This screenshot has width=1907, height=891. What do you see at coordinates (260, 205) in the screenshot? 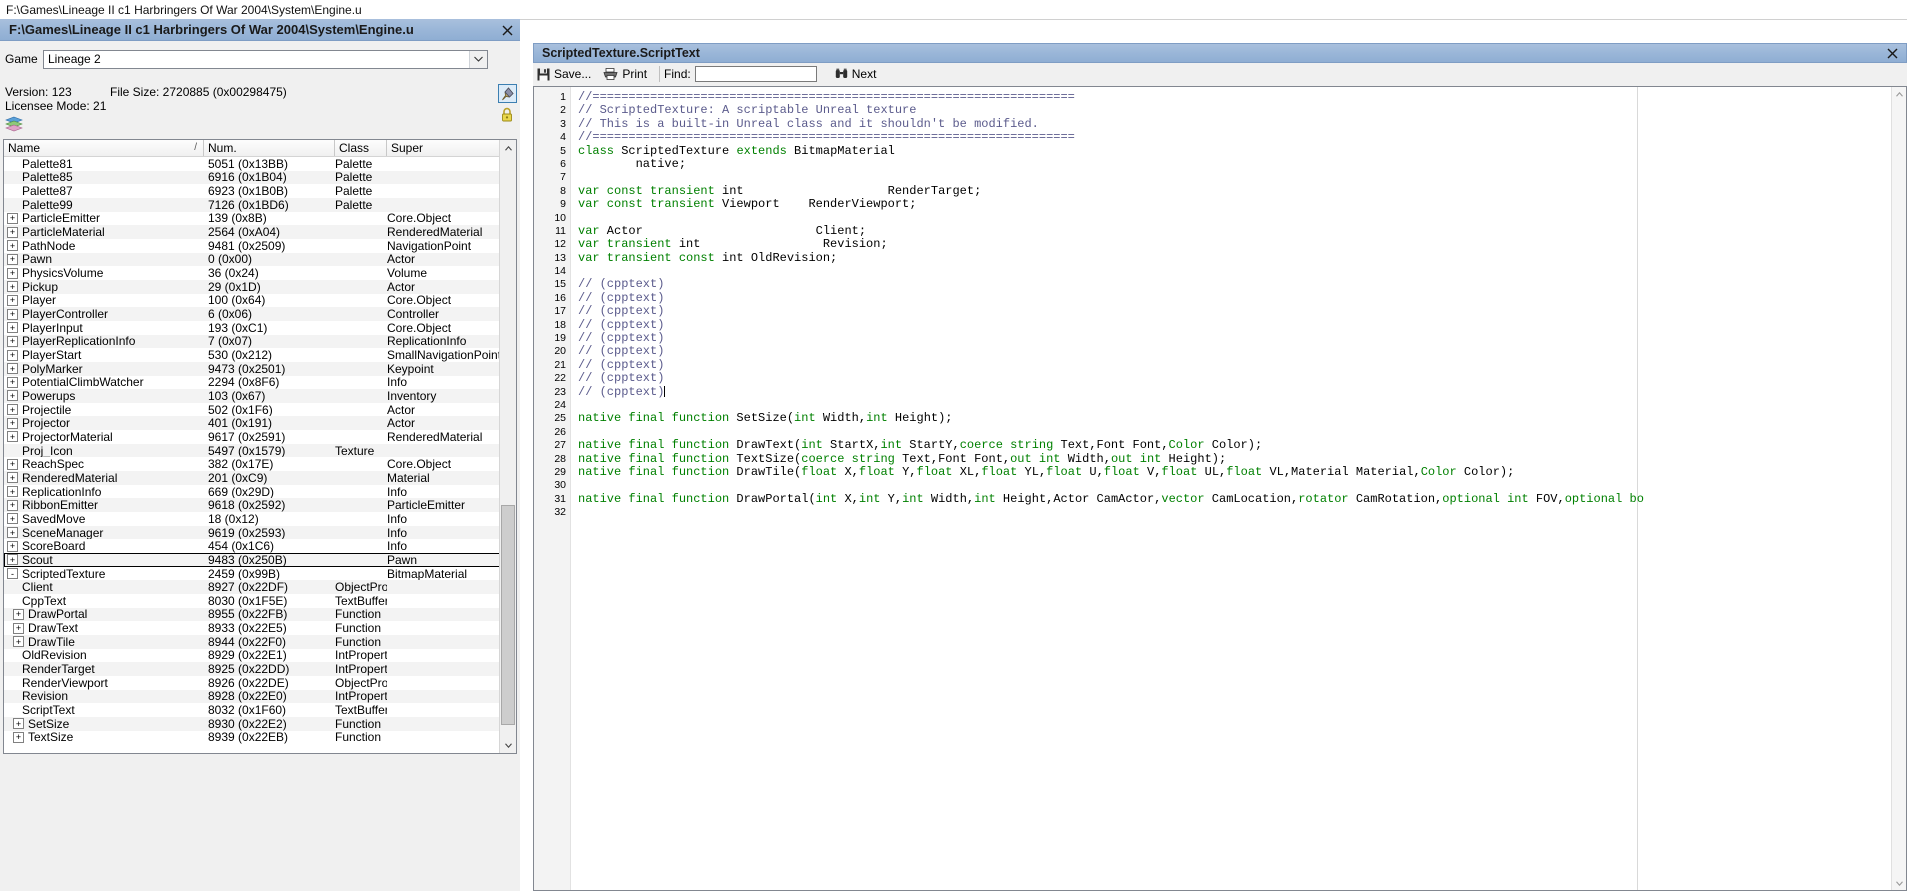
I see `table-row: Palette99 7126 (0x1BD6) Palette` at bounding box center [260, 205].